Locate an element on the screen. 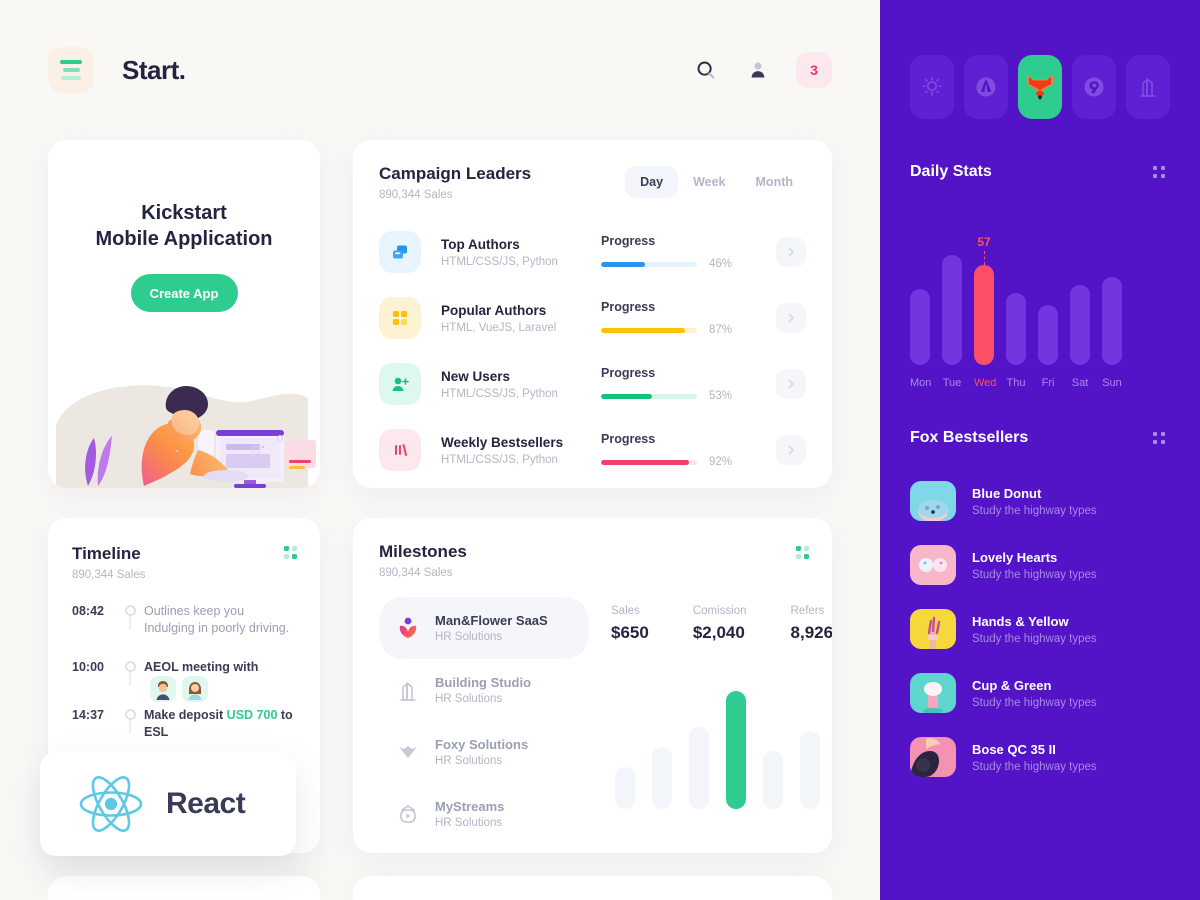 The height and width of the screenshot is (900, 1200). timeline-avatars is located at coordinates (179, 689).